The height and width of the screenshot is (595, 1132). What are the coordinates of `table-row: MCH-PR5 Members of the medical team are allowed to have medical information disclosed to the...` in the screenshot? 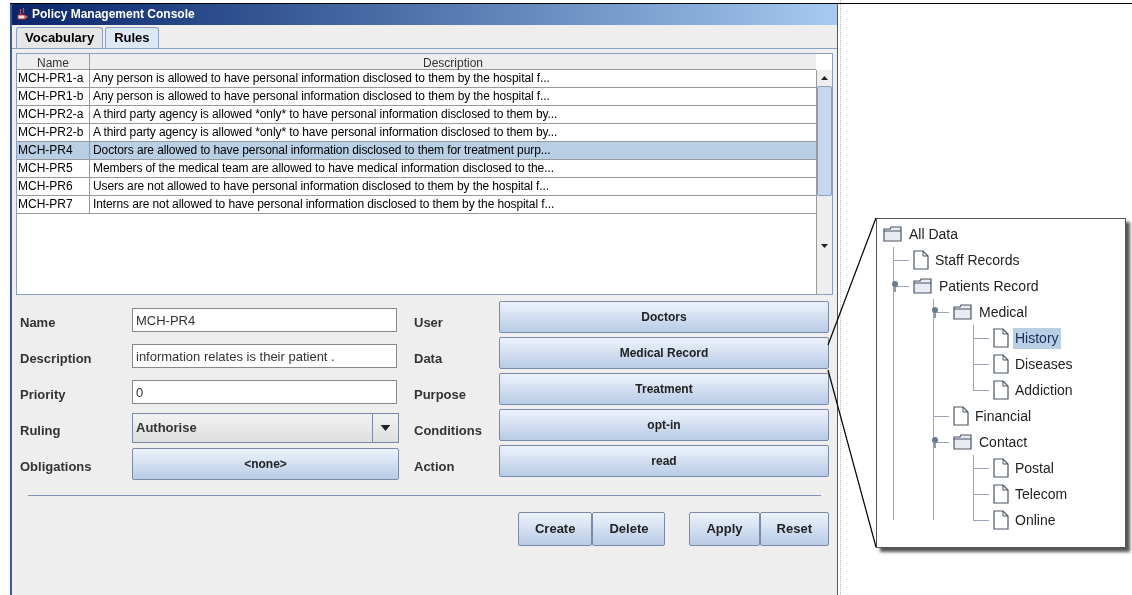 It's located at (416, 169).